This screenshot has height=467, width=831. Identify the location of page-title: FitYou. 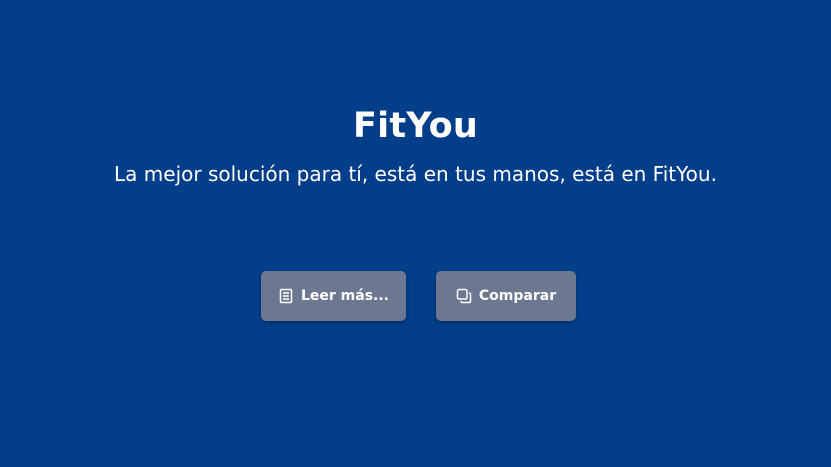
(415, 126).